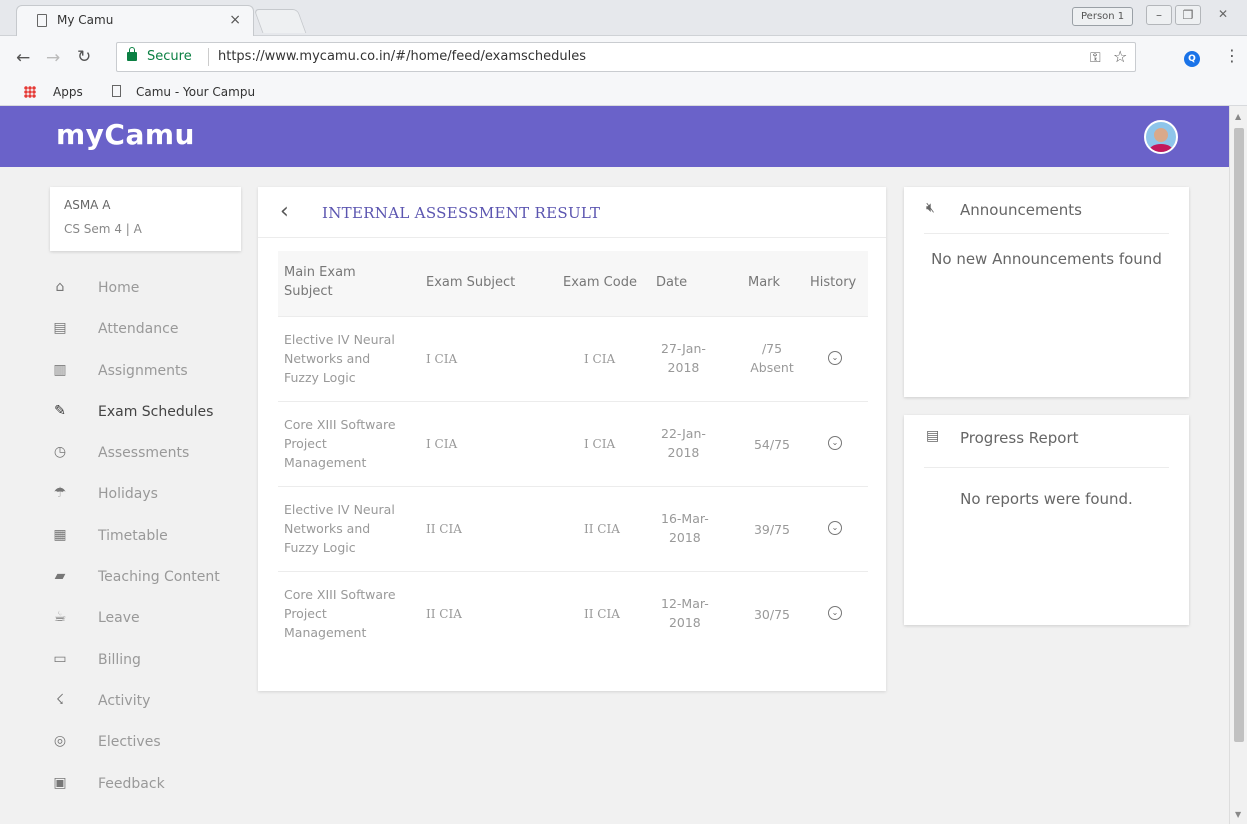 The height and width of the screenshot is (824, 1247). Describe the element at coordinates (152, 293) in the screenshot. I see `sidebar-item-home: ⌂ Home` at that location.